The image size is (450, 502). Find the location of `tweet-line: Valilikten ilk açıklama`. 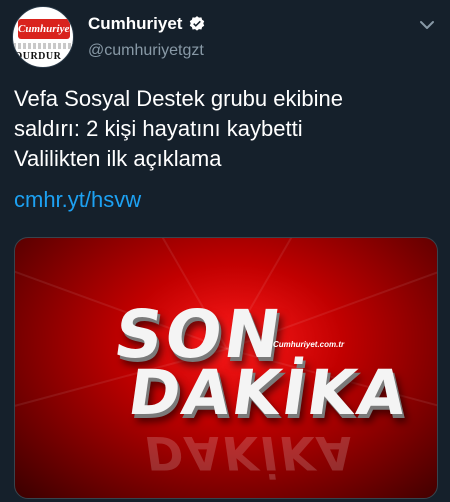

tweet-line: Valilikten ilk açıklama is located at coordinates (118, 158).